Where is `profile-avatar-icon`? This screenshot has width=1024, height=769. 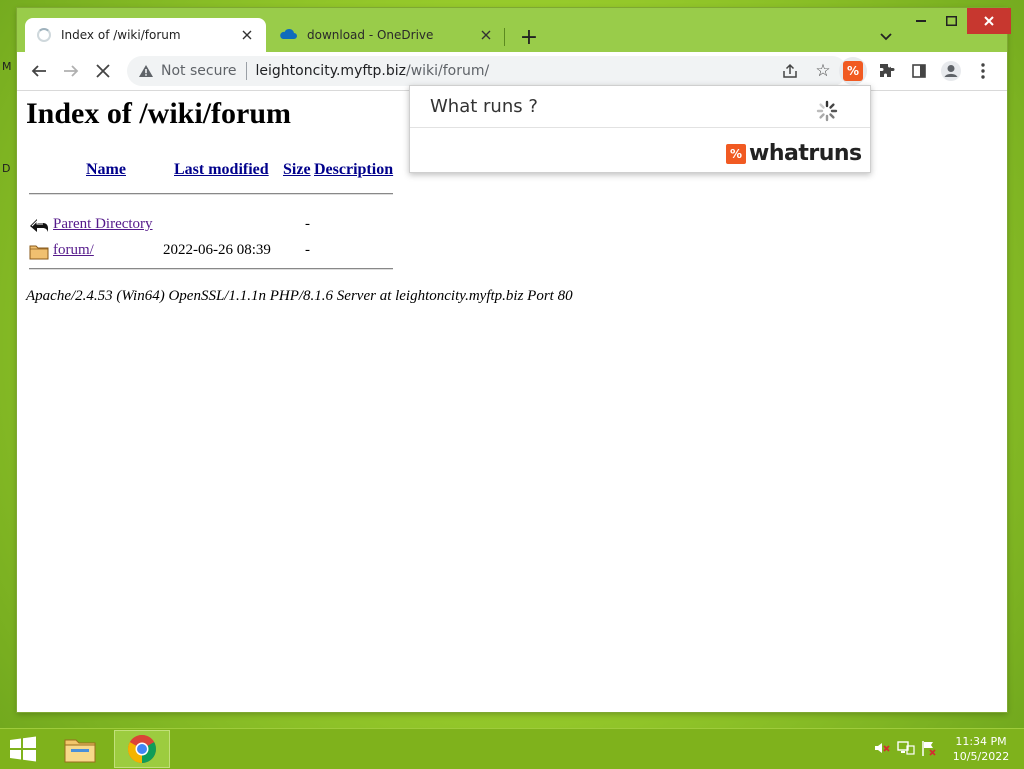
profile-avatar-icon is located at coordinates (951, 71).